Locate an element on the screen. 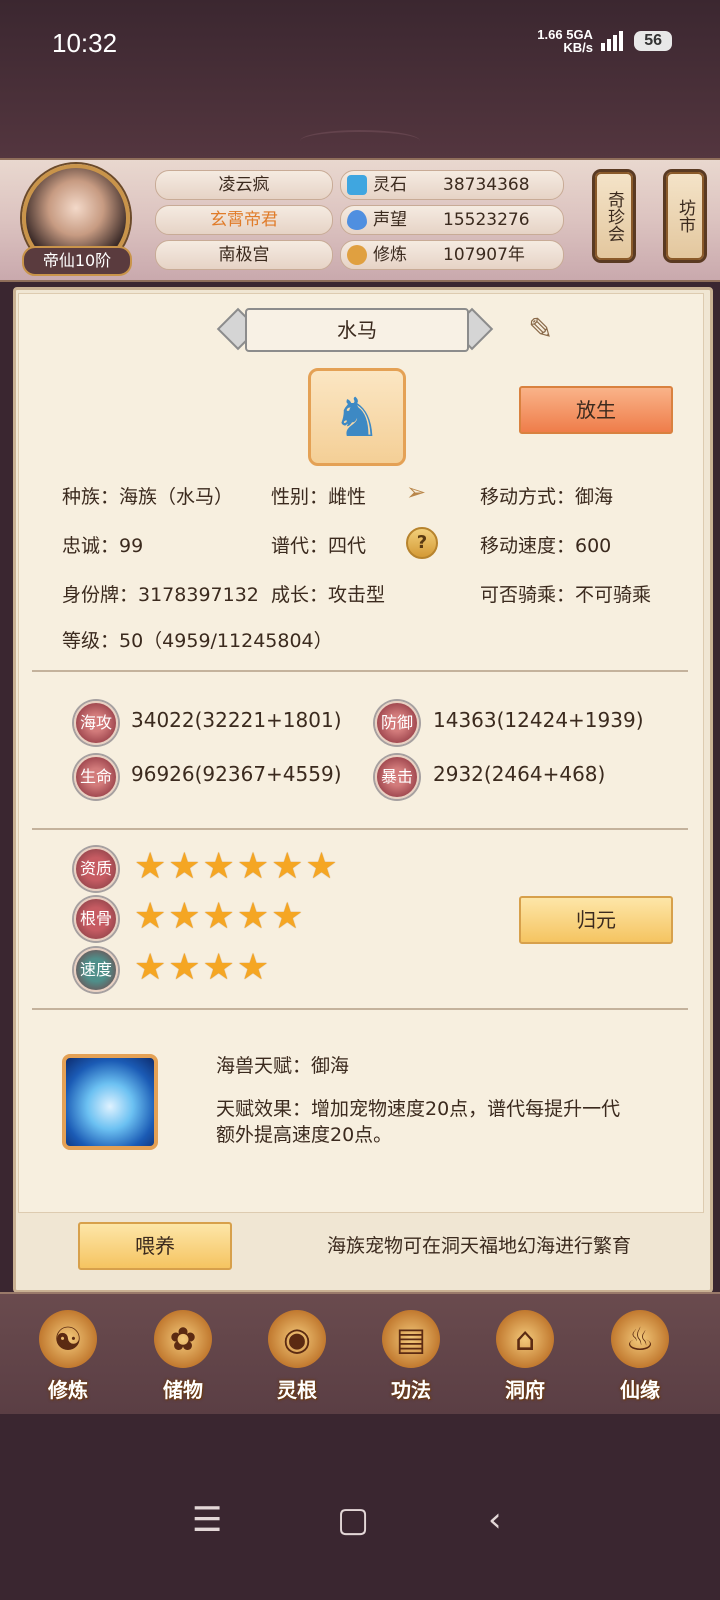  header-ornament is located at coordinates (360, 141).